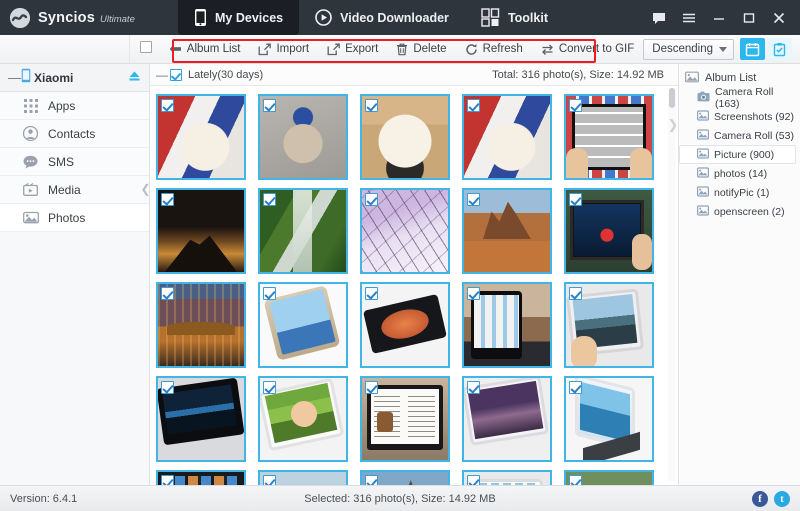  Describe the element at coordinates (587, 49) in the screenshot. I see `convert-to-gif-button: Convert to GIF` at that location.